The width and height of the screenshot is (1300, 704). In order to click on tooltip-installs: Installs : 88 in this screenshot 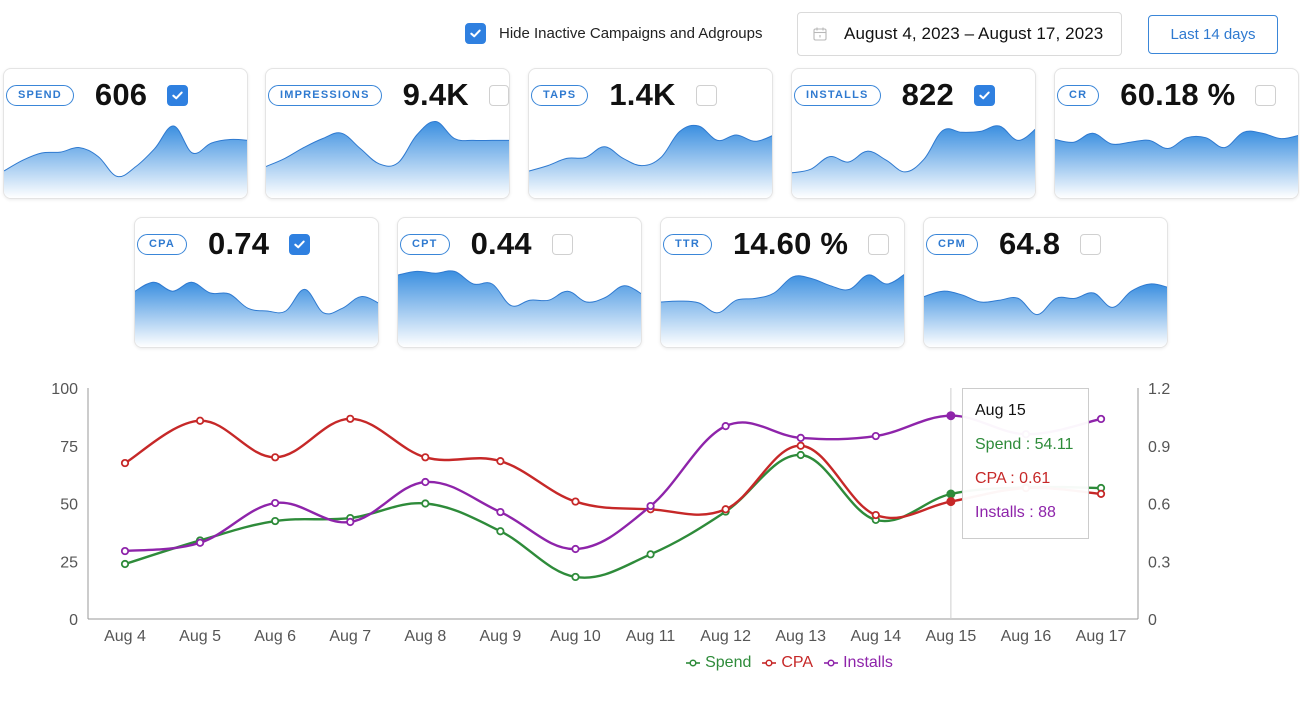, I will do `click(1015, 512)`.